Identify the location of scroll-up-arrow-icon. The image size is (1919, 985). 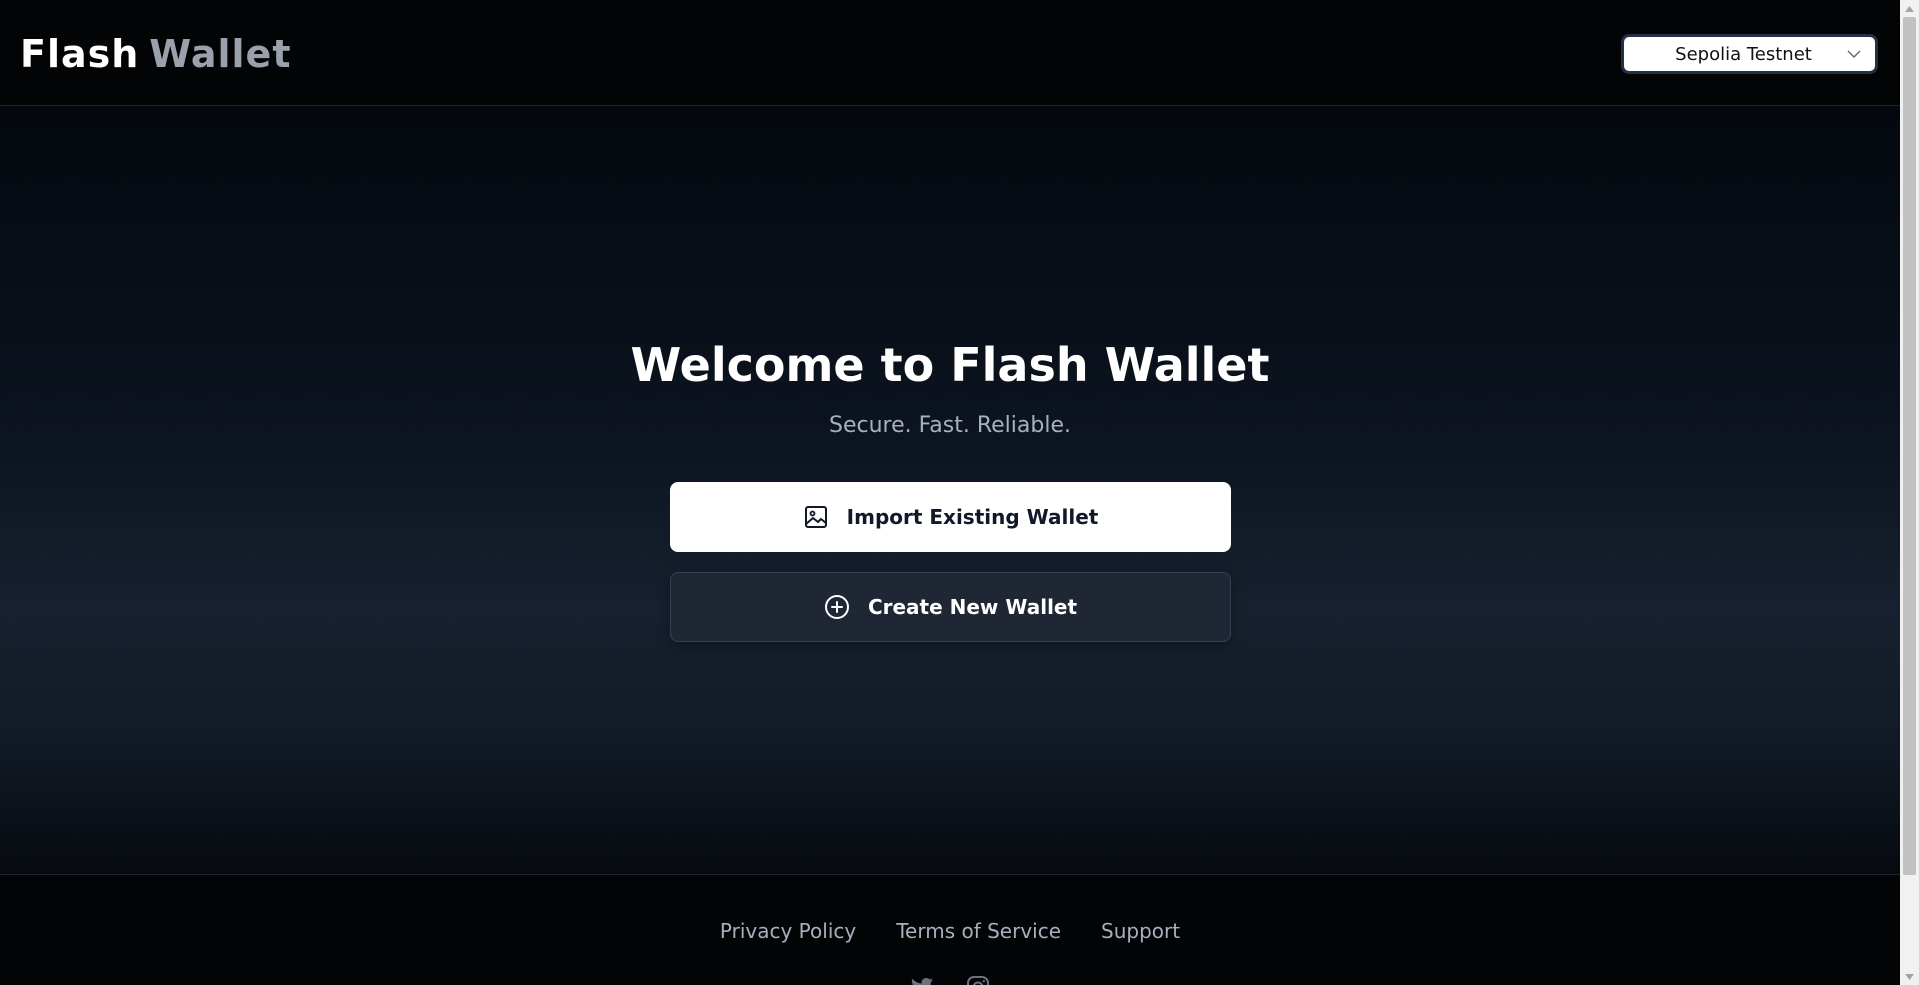
(1909, 8).